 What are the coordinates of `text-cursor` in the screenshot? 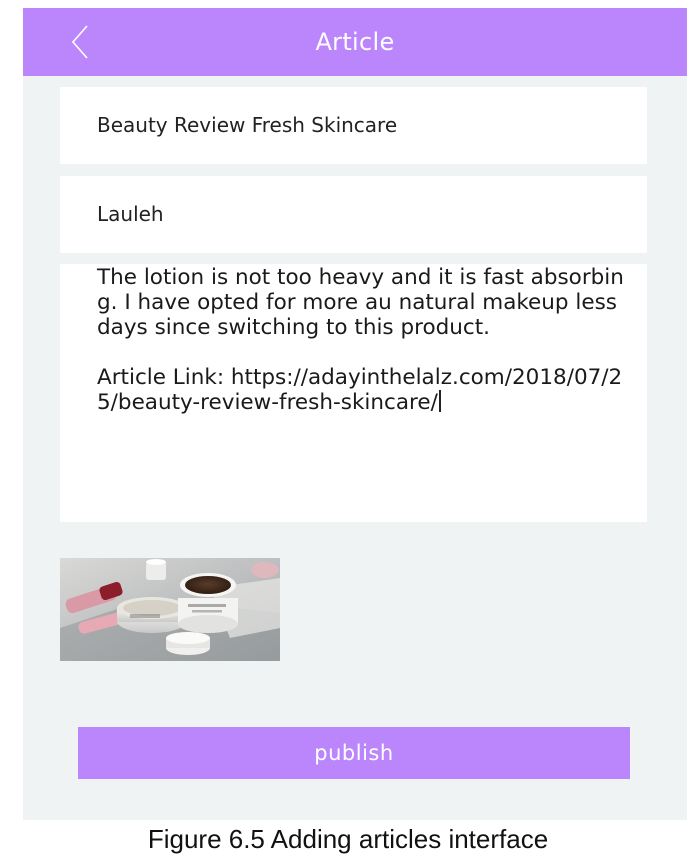 It's located at (439, 401).